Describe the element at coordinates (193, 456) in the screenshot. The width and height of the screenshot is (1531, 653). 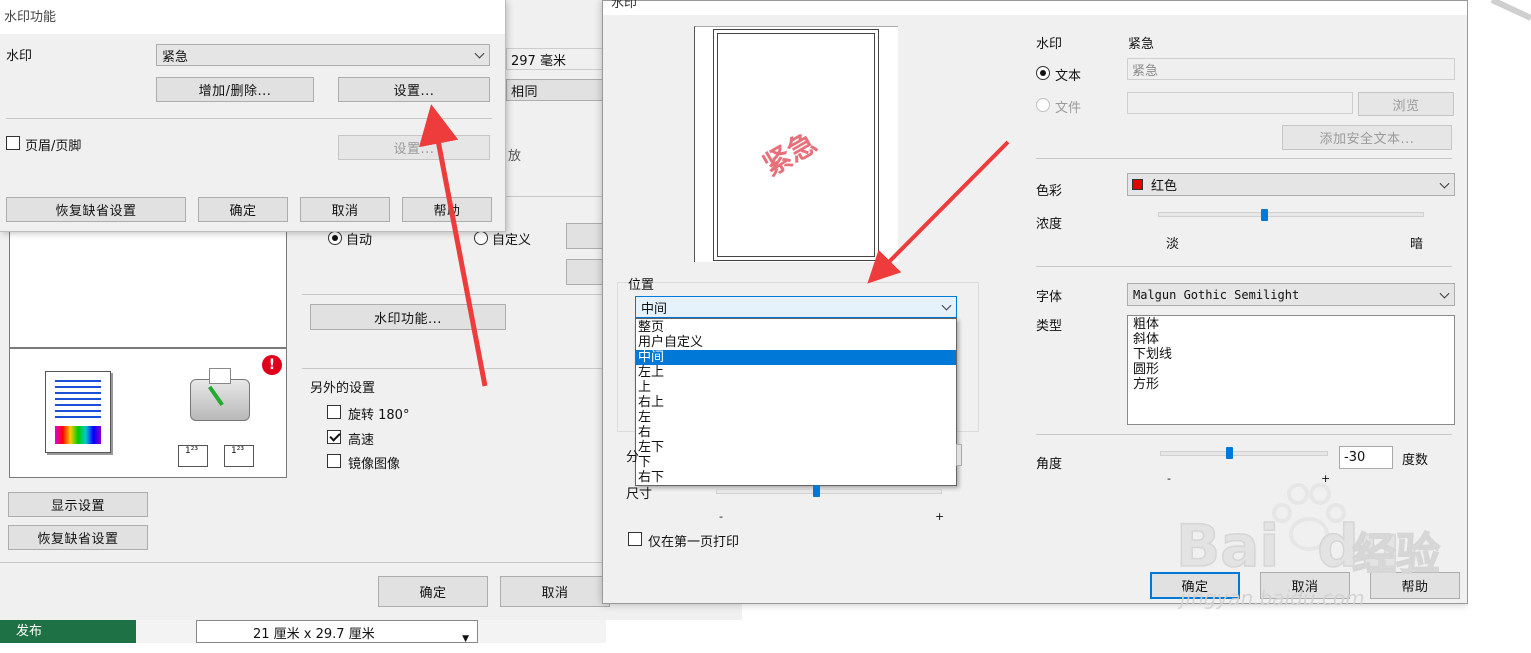
I see `copies-icon: 1²³` at that location.